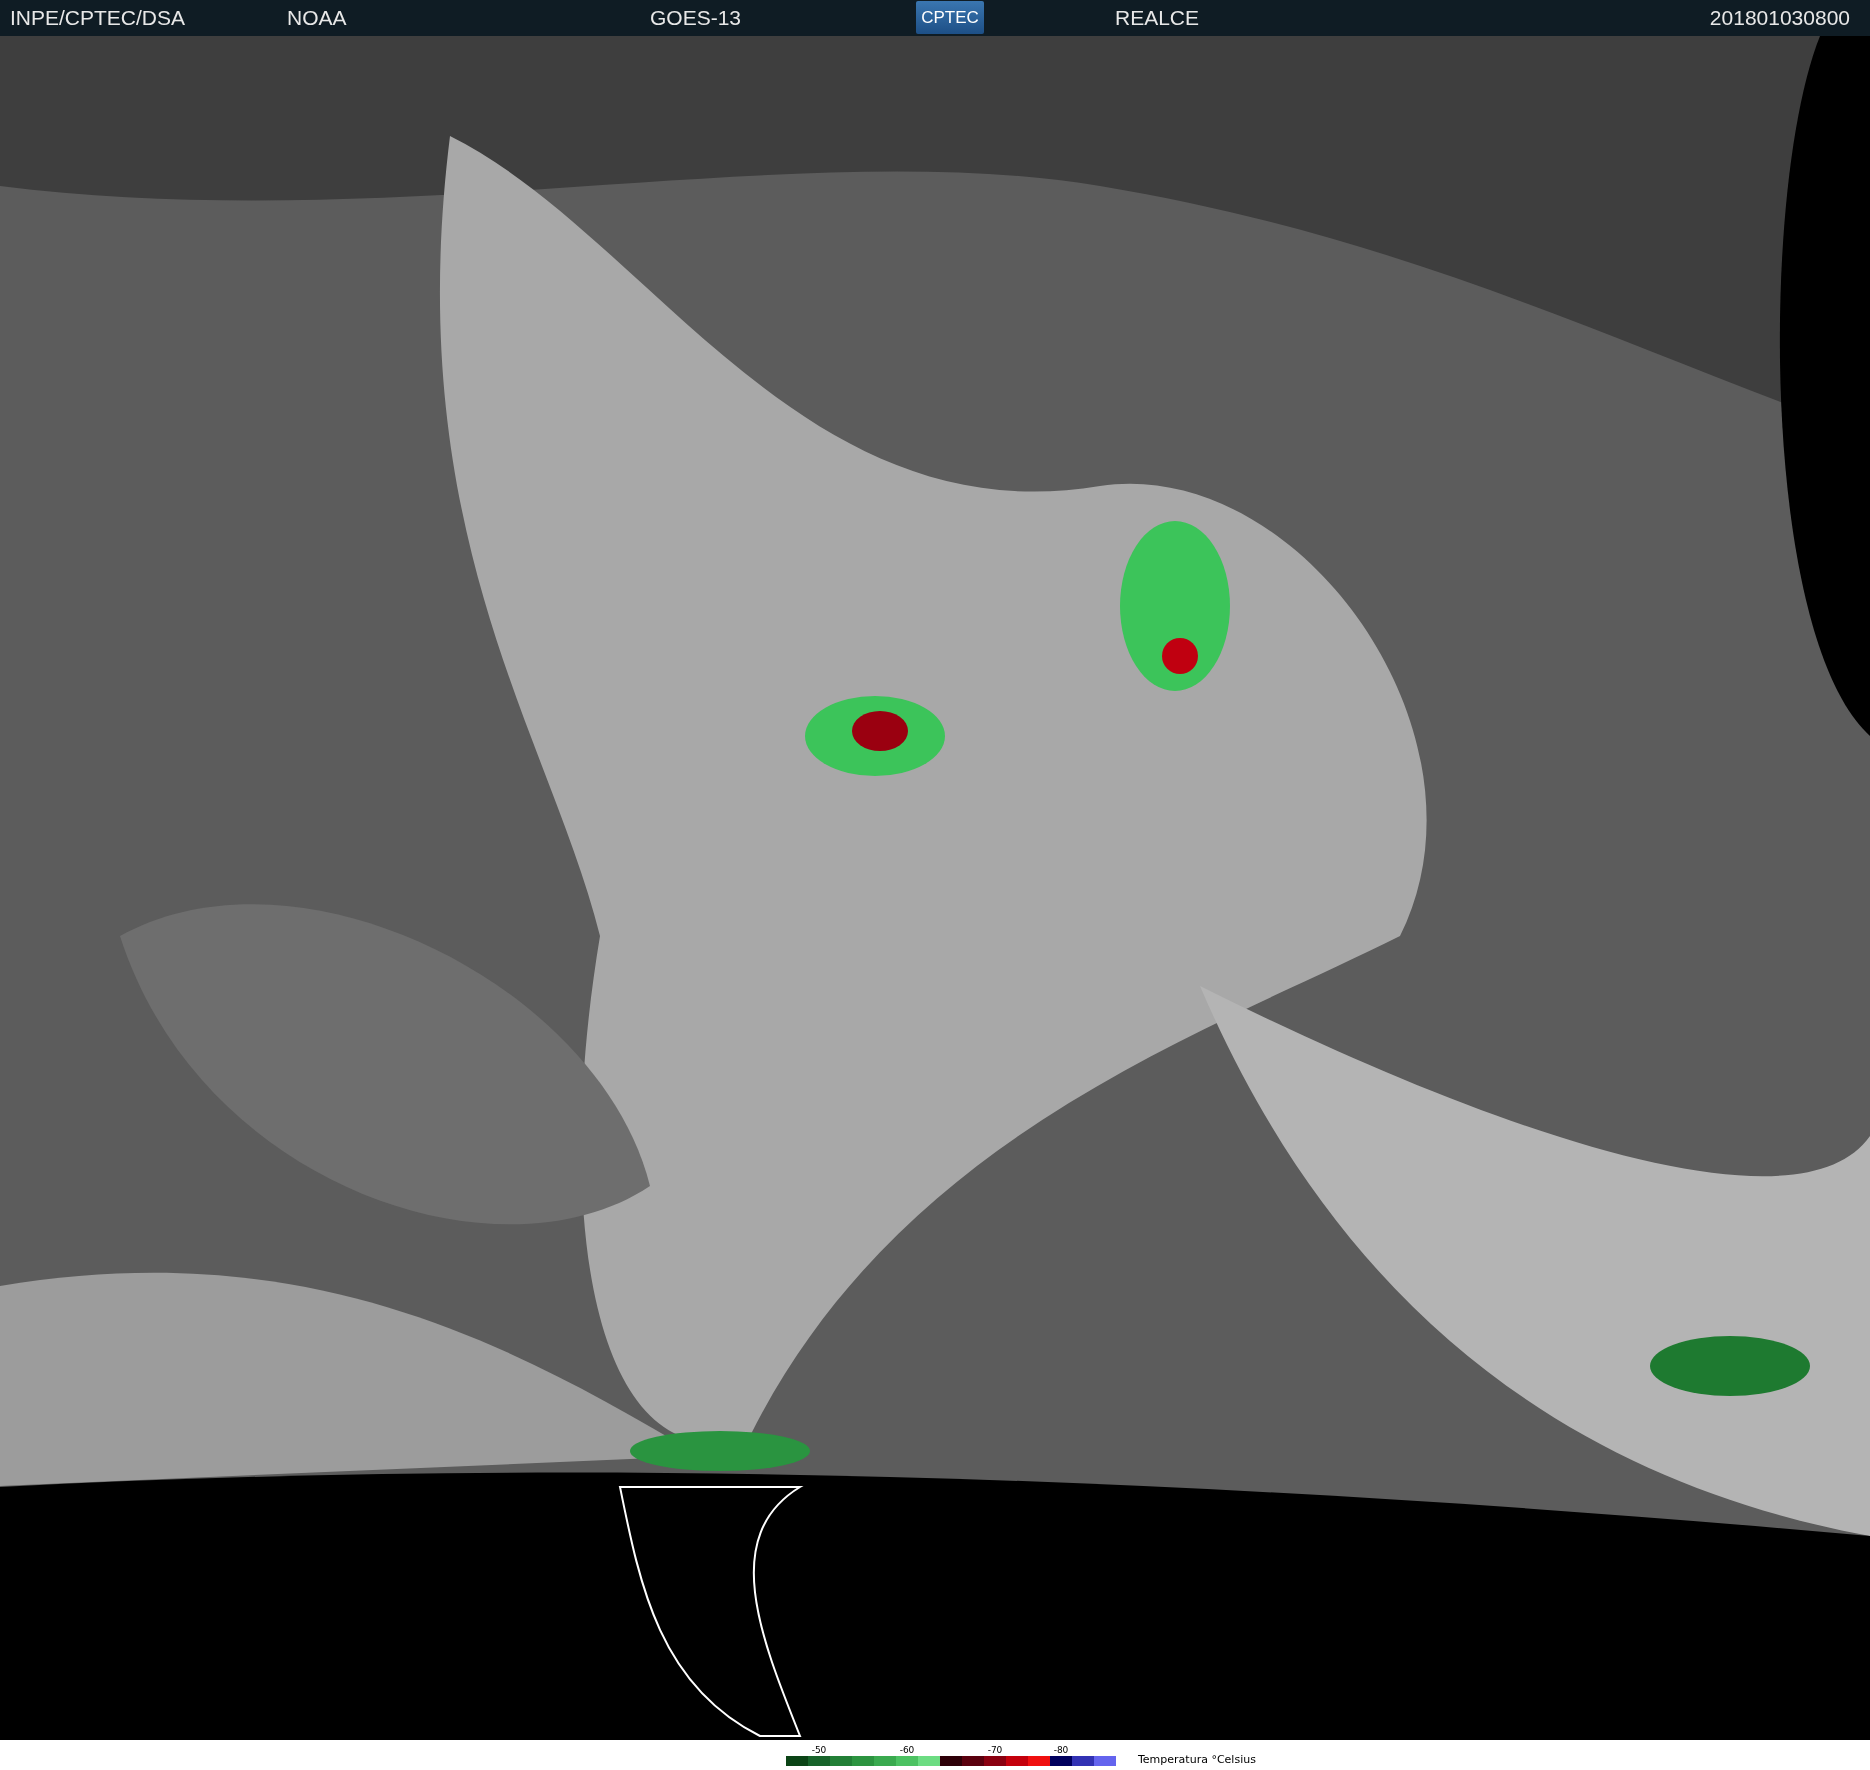 The image size is (1870, 1770). What do you see at coordinates (1061, 1750) in the screenshot?
I see `tick-label: -80` at bounding box center [1061, 1750].